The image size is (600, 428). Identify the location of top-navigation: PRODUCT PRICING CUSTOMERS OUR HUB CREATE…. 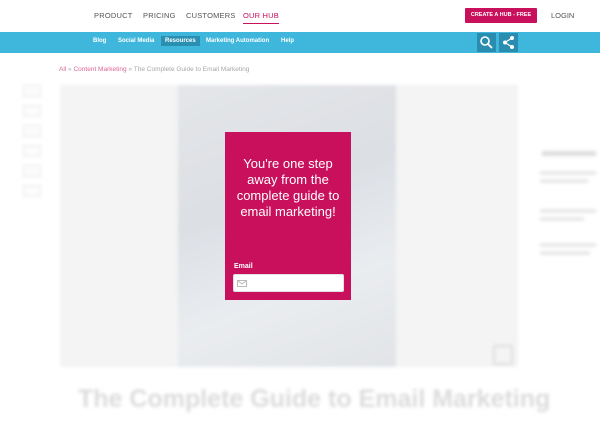
(300, 16).